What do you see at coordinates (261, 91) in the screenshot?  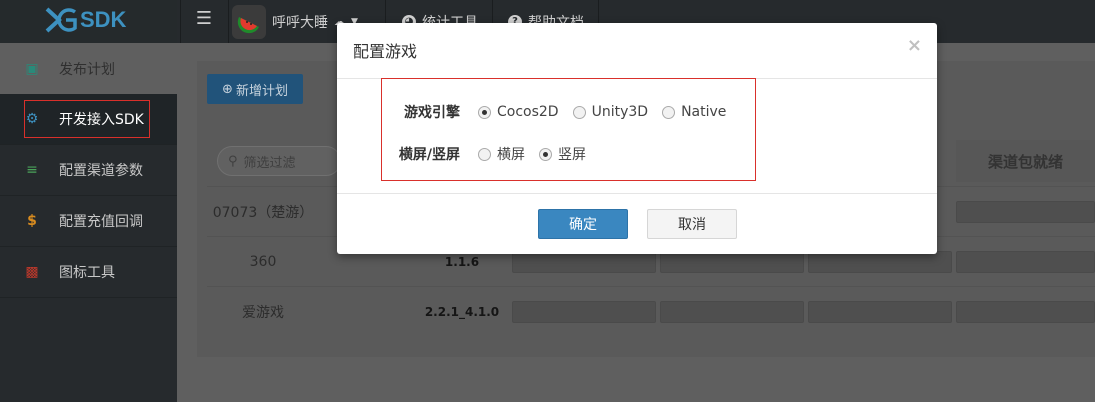 I see `add-plan-label: 新增计划` at bounding box center [261, 91].